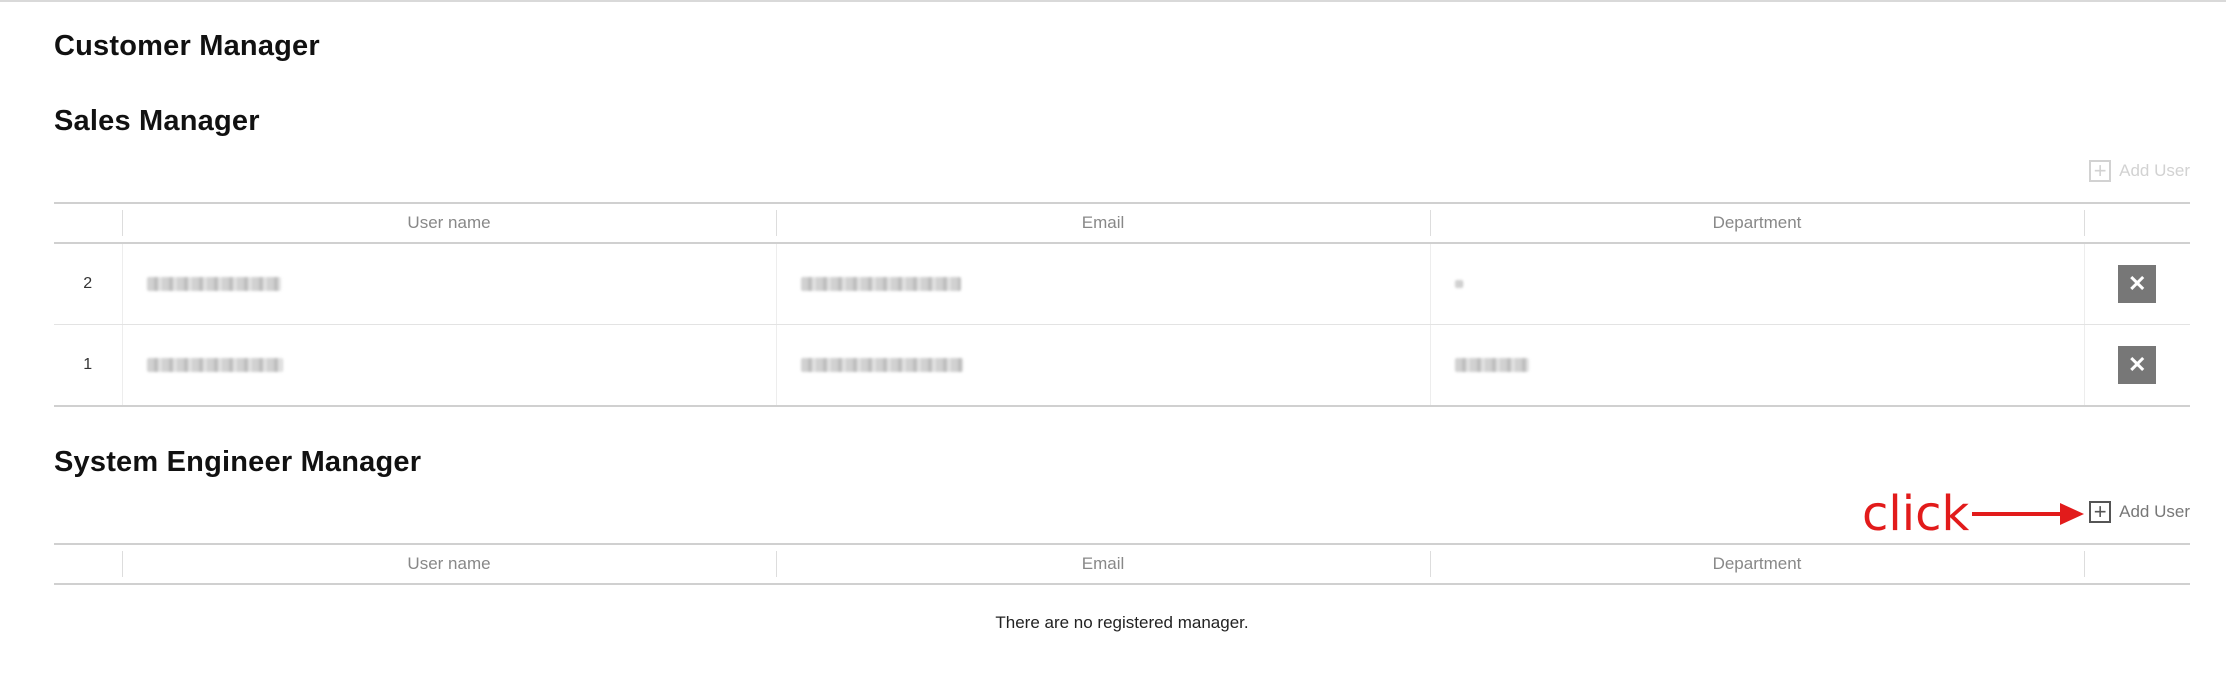  What do you see at coordinates (1122, 622) in the screenshot?
I see `empty-message: There are no registered manager.` at bounding box center [1122, 622].